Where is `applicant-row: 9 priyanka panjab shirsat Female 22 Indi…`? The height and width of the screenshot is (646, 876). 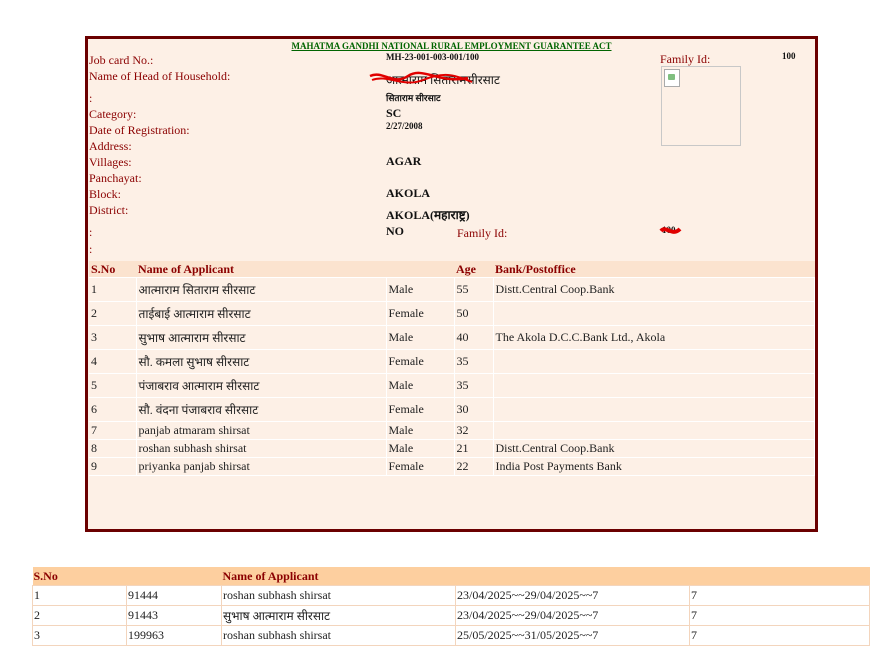
applicant-row: 9 priyanka panjab shirsat Female 22 Indi… is located at coordinates (452, 466).